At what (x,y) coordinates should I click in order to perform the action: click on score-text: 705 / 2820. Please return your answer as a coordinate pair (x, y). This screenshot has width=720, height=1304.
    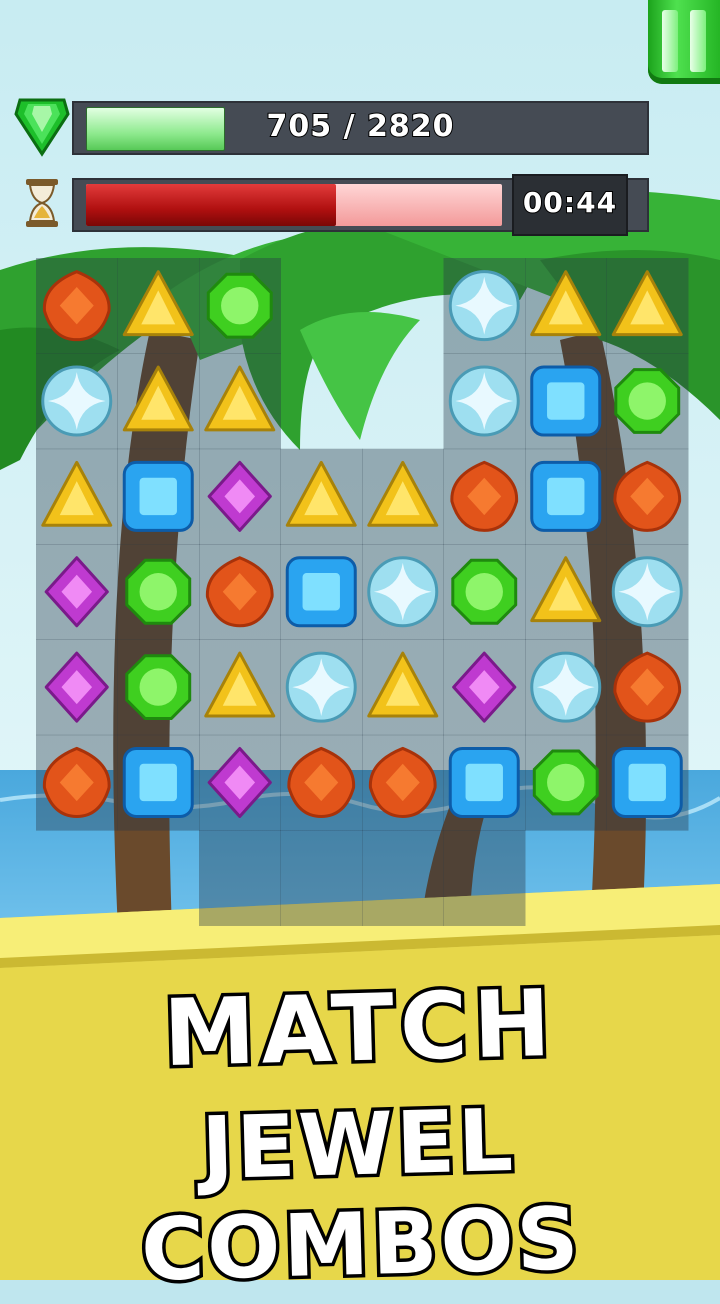
    Looking at the image, I should click on (360, 126).